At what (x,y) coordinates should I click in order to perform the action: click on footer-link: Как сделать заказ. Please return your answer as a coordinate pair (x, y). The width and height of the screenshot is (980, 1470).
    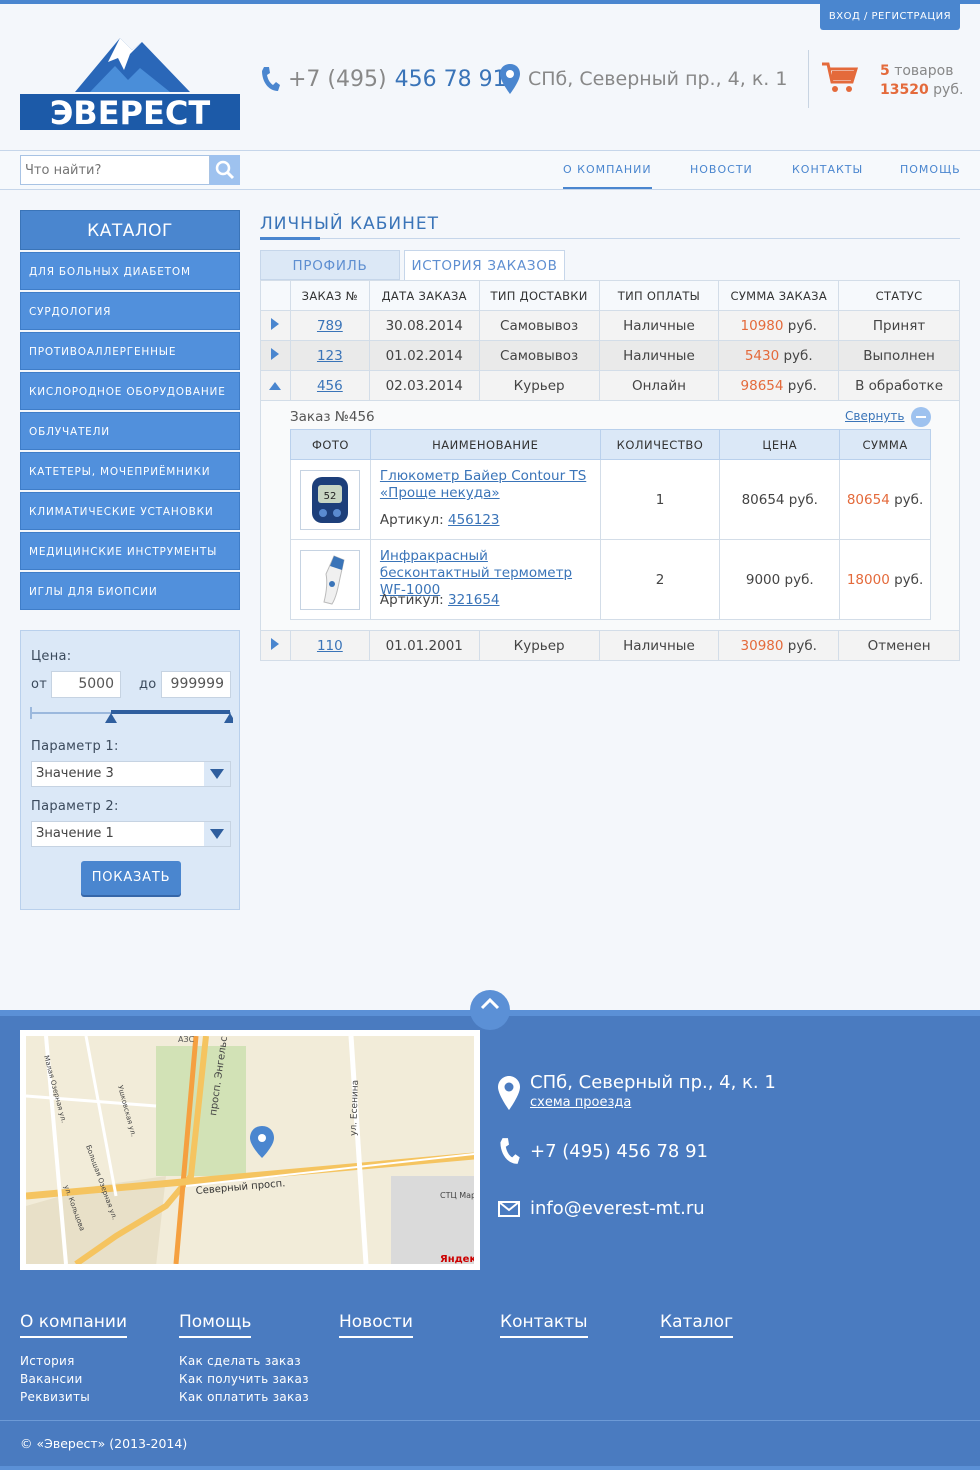
    Looking at the image, I should click on (244, 1361).